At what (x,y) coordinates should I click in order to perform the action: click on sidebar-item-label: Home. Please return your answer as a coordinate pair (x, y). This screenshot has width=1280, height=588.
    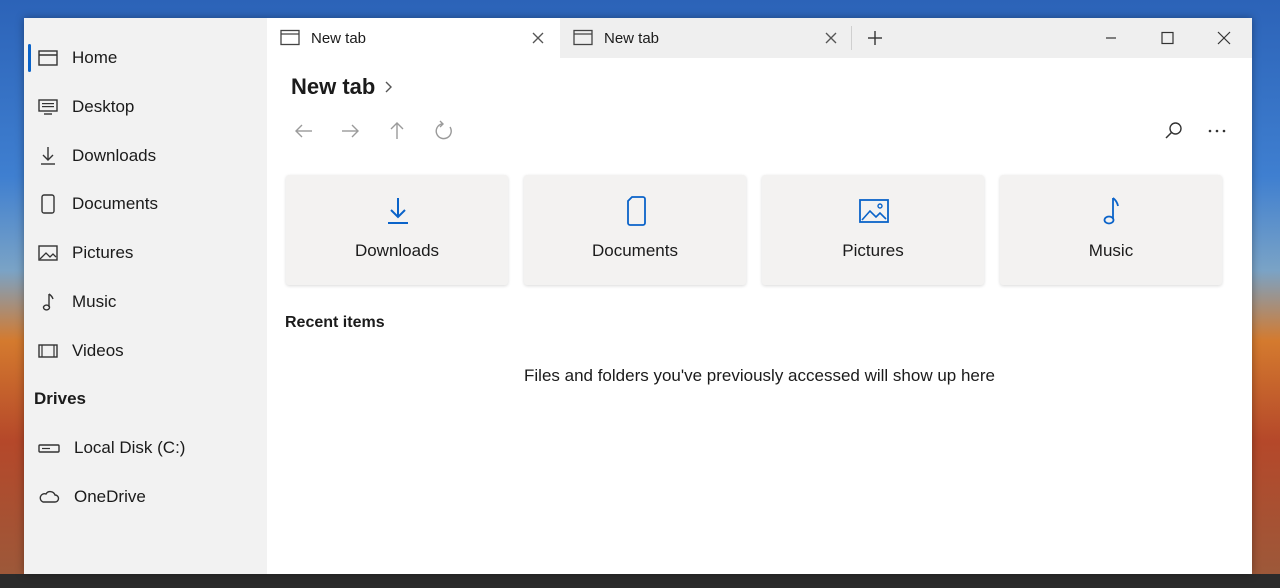
    Looking at the image, I should click on (95, 57).